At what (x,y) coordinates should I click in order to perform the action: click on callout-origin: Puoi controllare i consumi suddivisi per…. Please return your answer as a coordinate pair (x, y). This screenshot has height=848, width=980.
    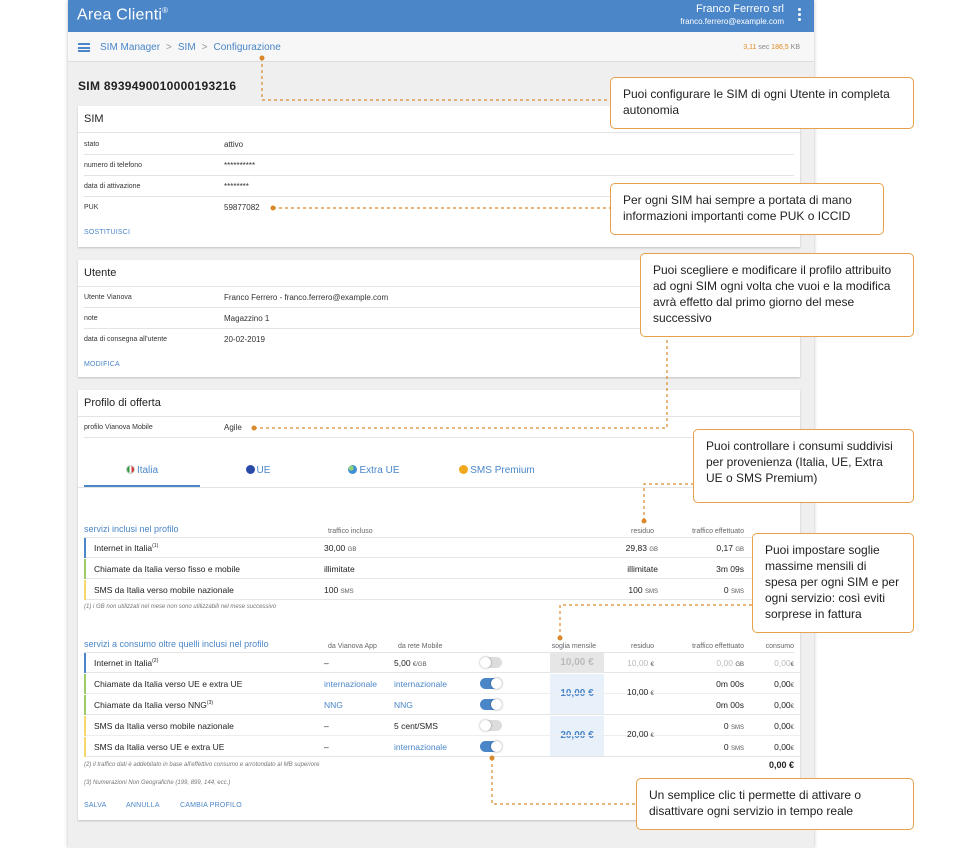
    Looking at the image, I should click on (803, 466).